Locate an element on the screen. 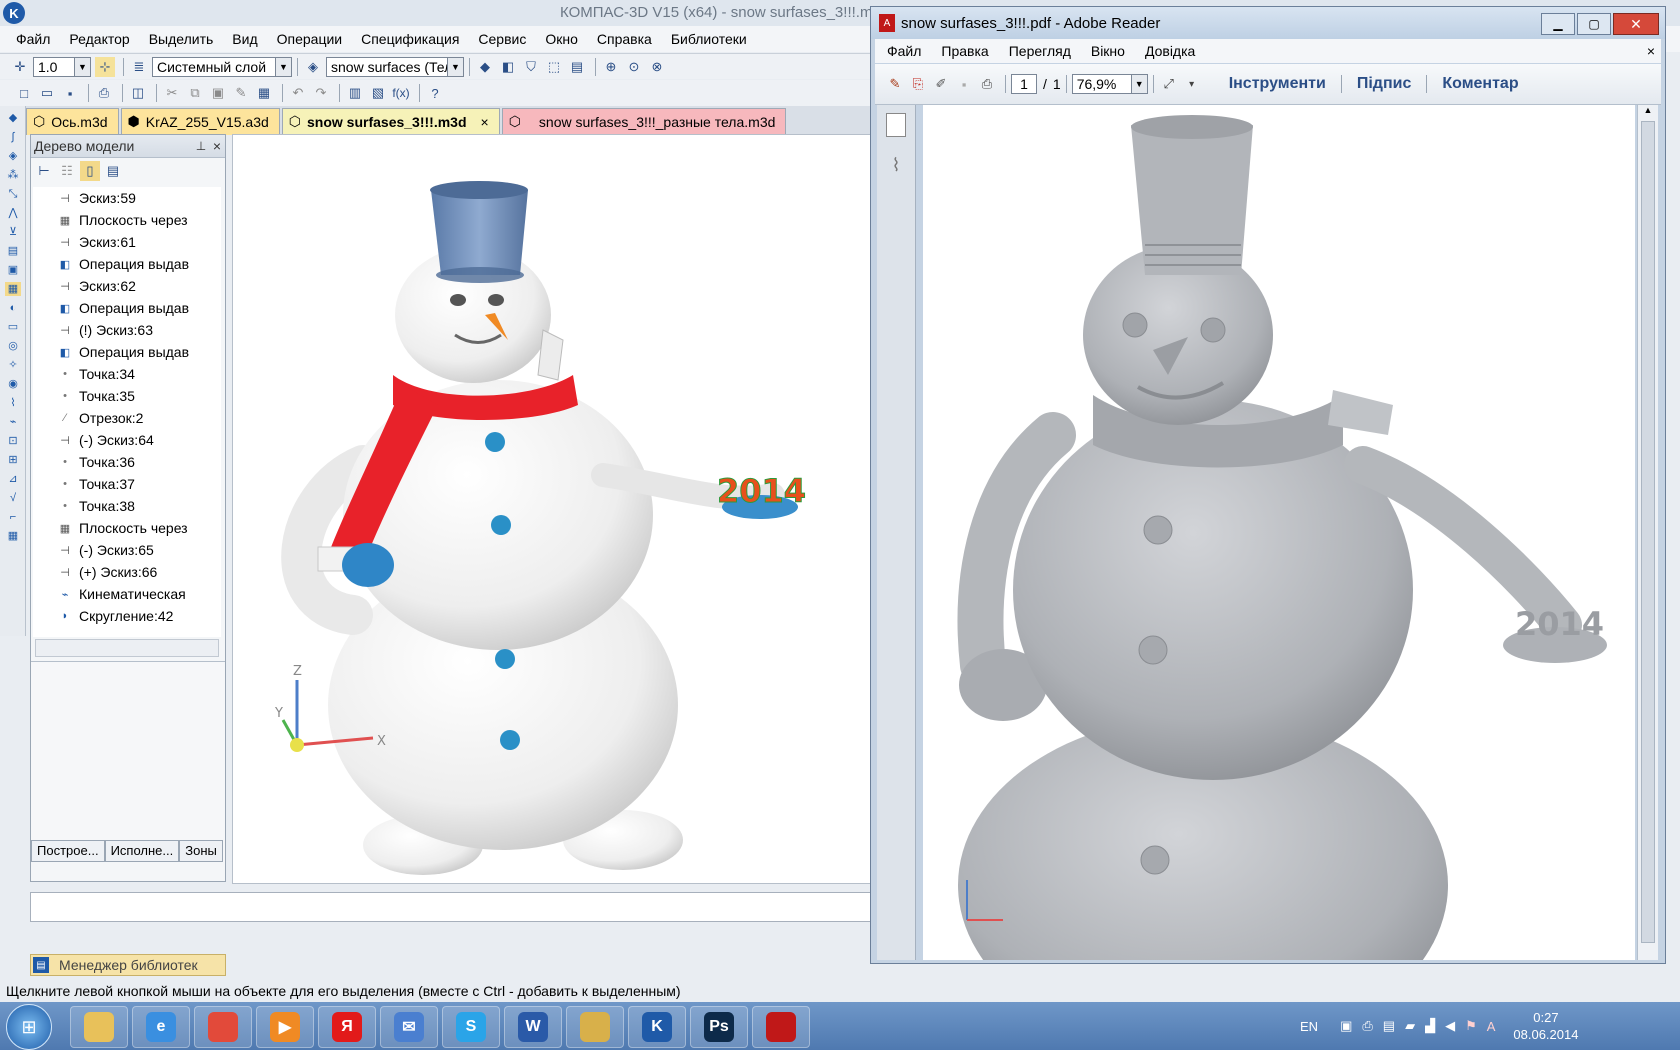 The width and height of the screenshot is (1680, 1050). preview-icon: ◫ is located at coordinates (138, 93).